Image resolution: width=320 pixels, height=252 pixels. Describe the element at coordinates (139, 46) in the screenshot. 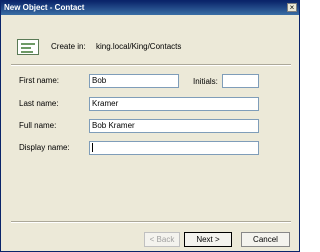

I see `create-in-path: king.local/King/Contacts` at that location.